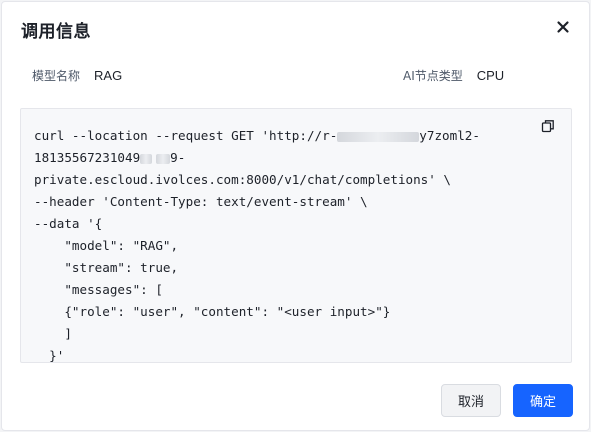 The image size is (591, 432). Describe the element at coordinates (106, 267) in the screenshot. I see `code-line-7: "stream": true,` at that location.